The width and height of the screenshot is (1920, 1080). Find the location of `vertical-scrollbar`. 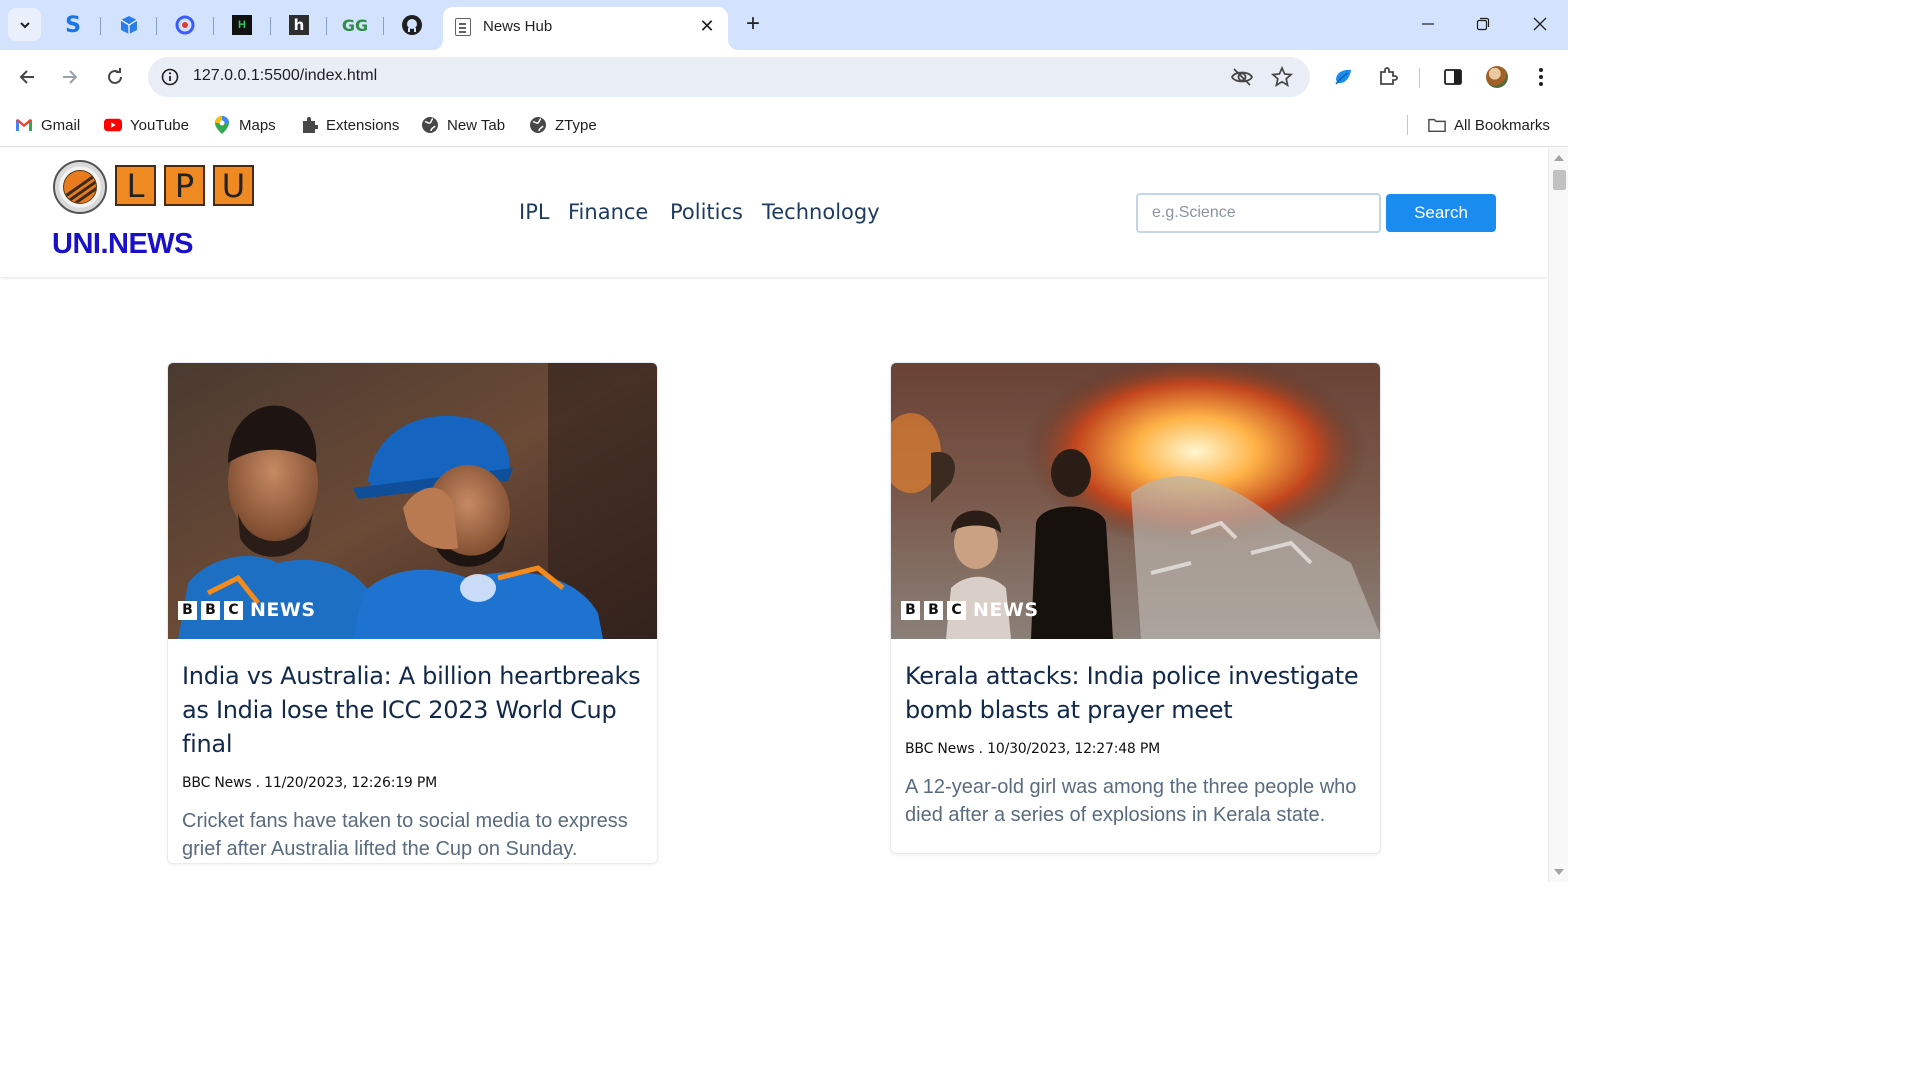

vertical-scrollbar is located at coordinates (1558, 515).